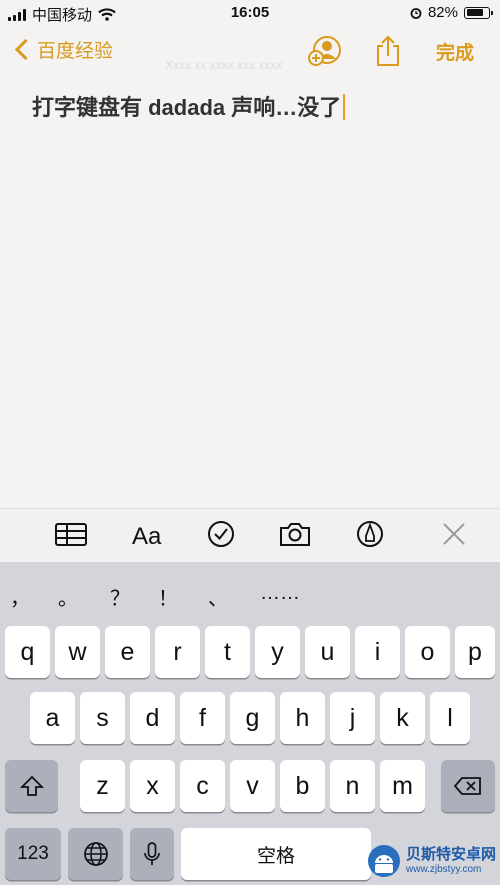 The width and height of the screenshot is (500, 885). I want to click on key-e: e, so click(127, 652).